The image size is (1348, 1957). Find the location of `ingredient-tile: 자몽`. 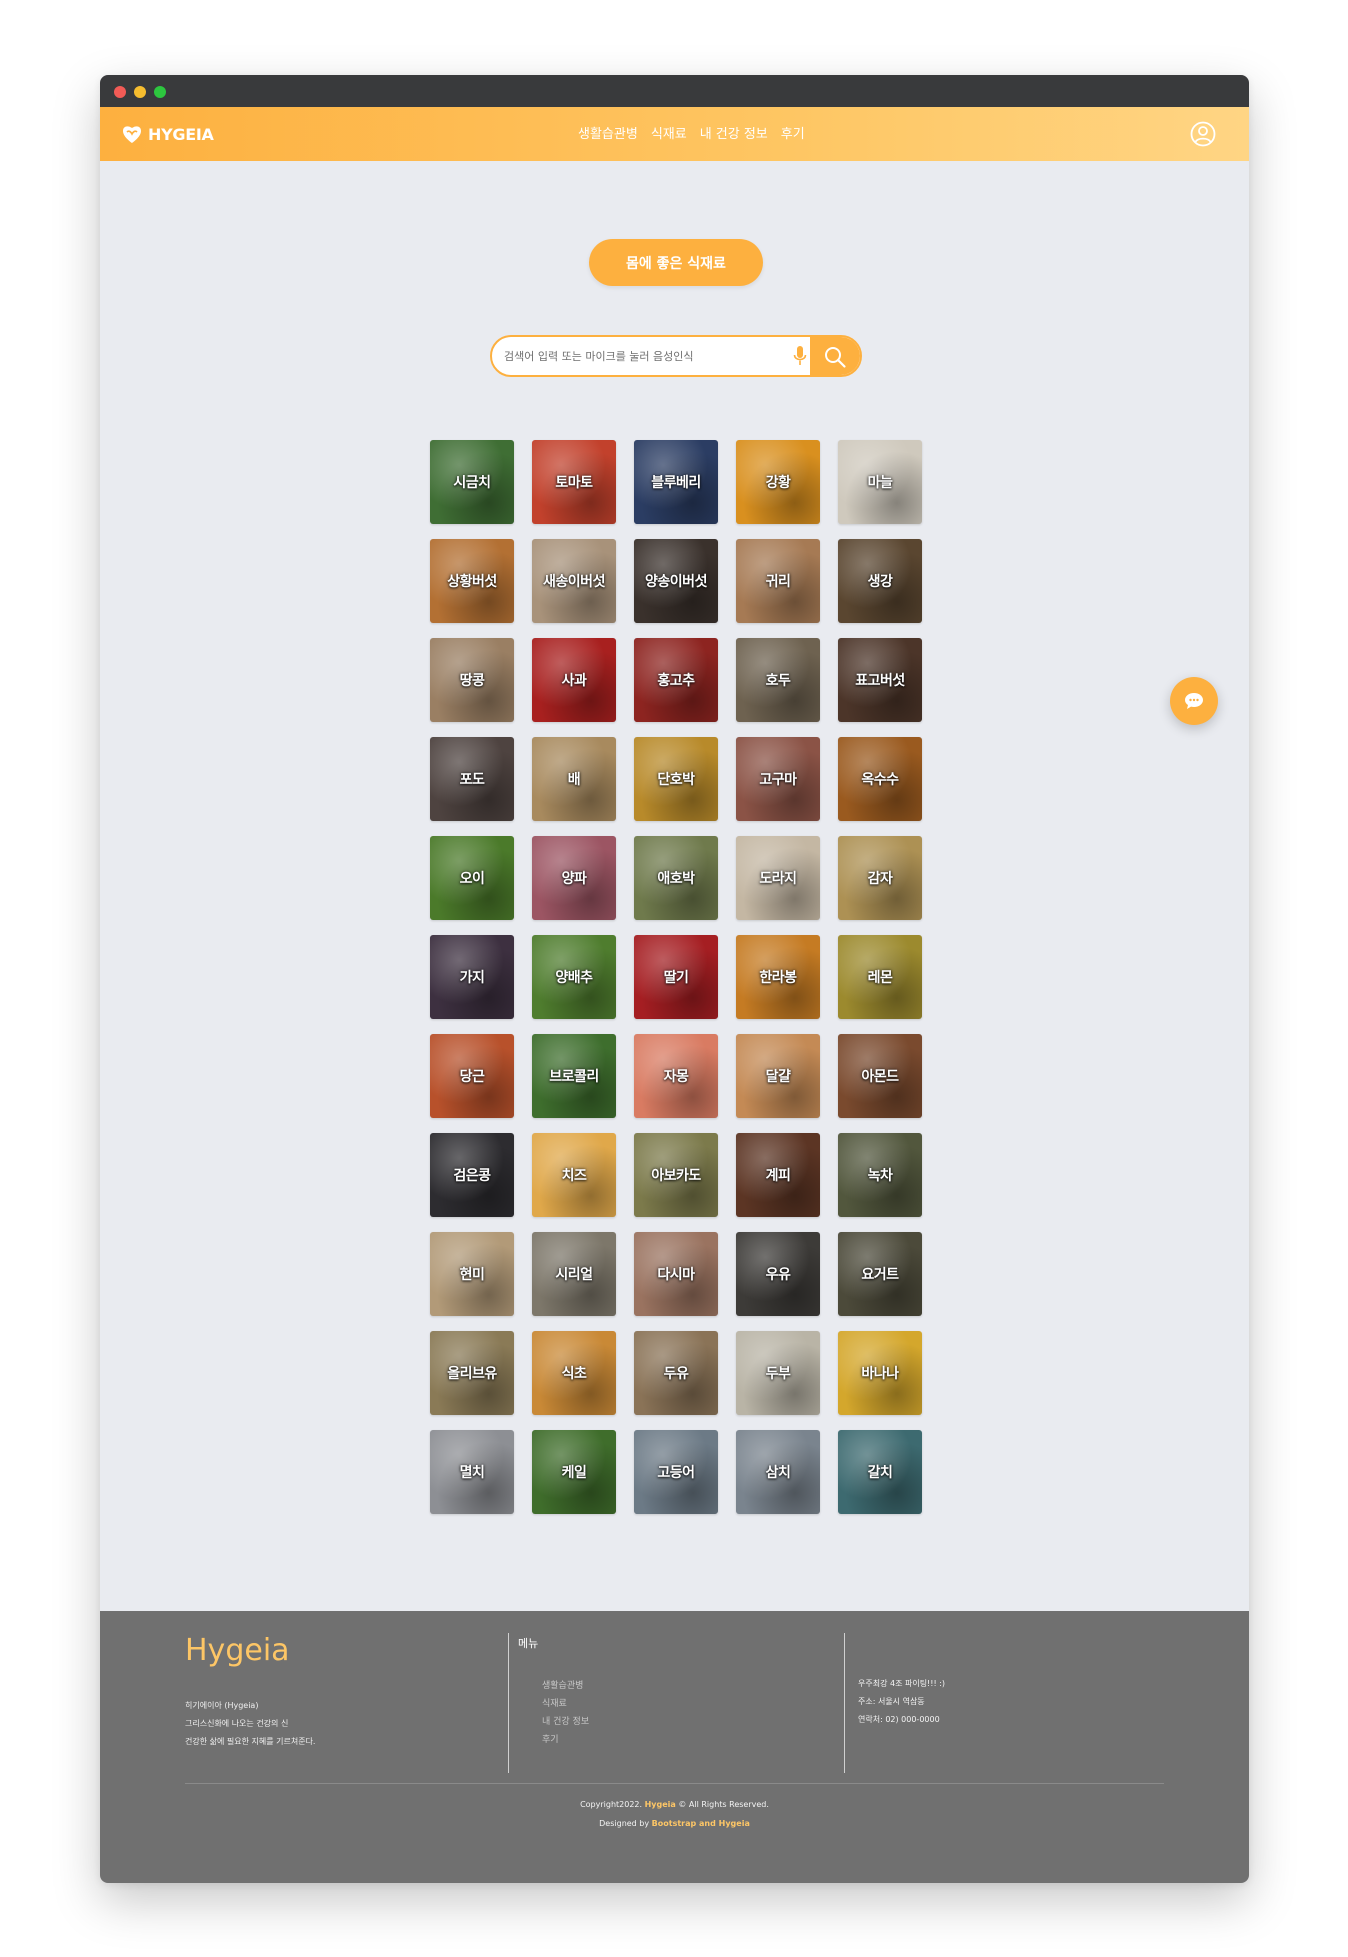

ingredient-tile: 자몽 is located at coordinates (676, 1076).